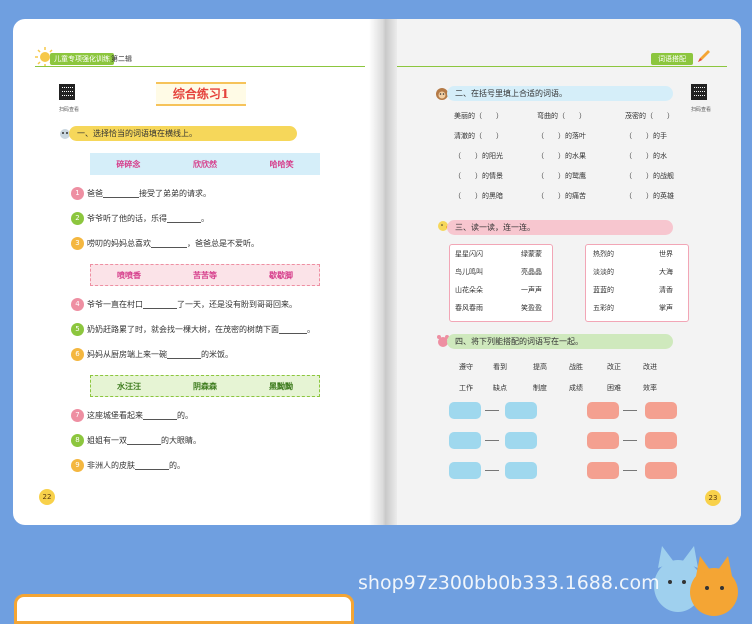  What do you see at coordinates (614, 388) in the screenshot?
I see `pair-word: 困难` at bounding box center [614, 388].